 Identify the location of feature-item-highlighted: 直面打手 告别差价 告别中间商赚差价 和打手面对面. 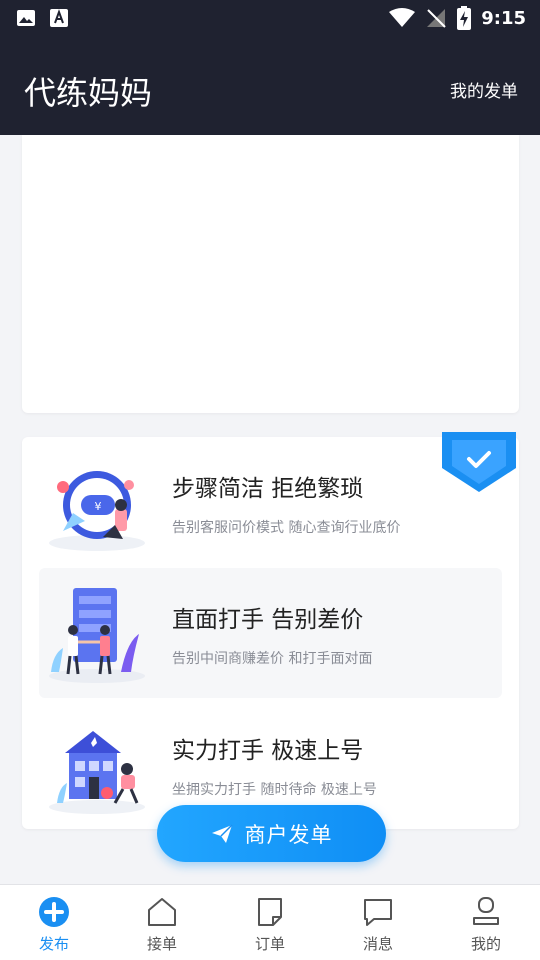
(270, 633).